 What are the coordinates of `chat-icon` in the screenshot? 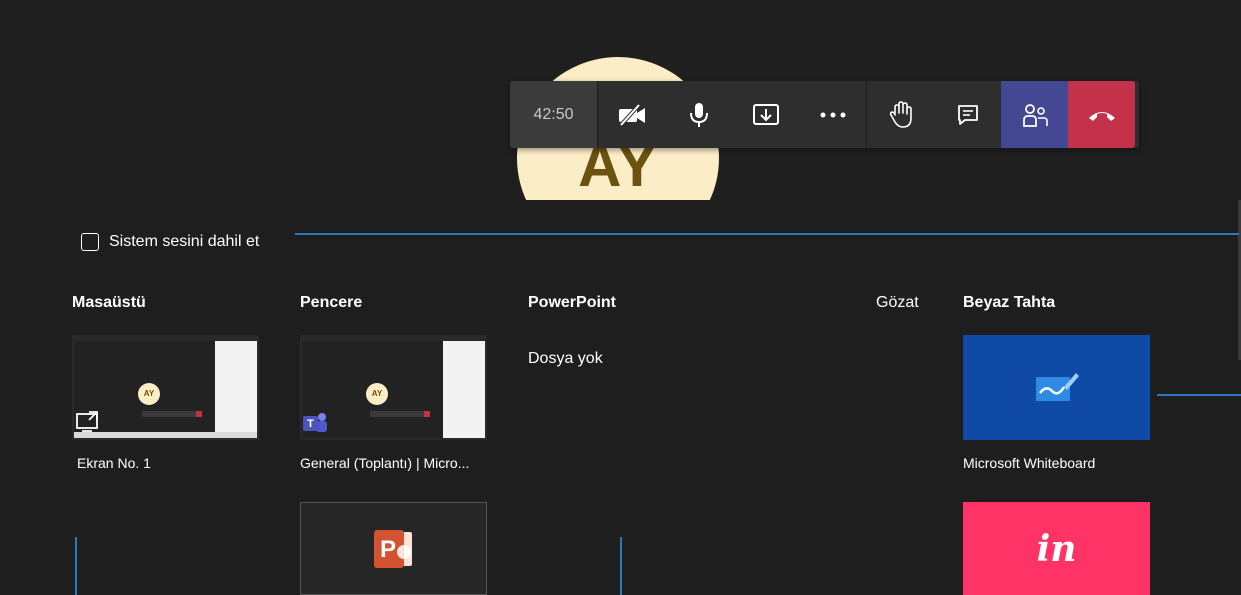 It's located at (967, 114).